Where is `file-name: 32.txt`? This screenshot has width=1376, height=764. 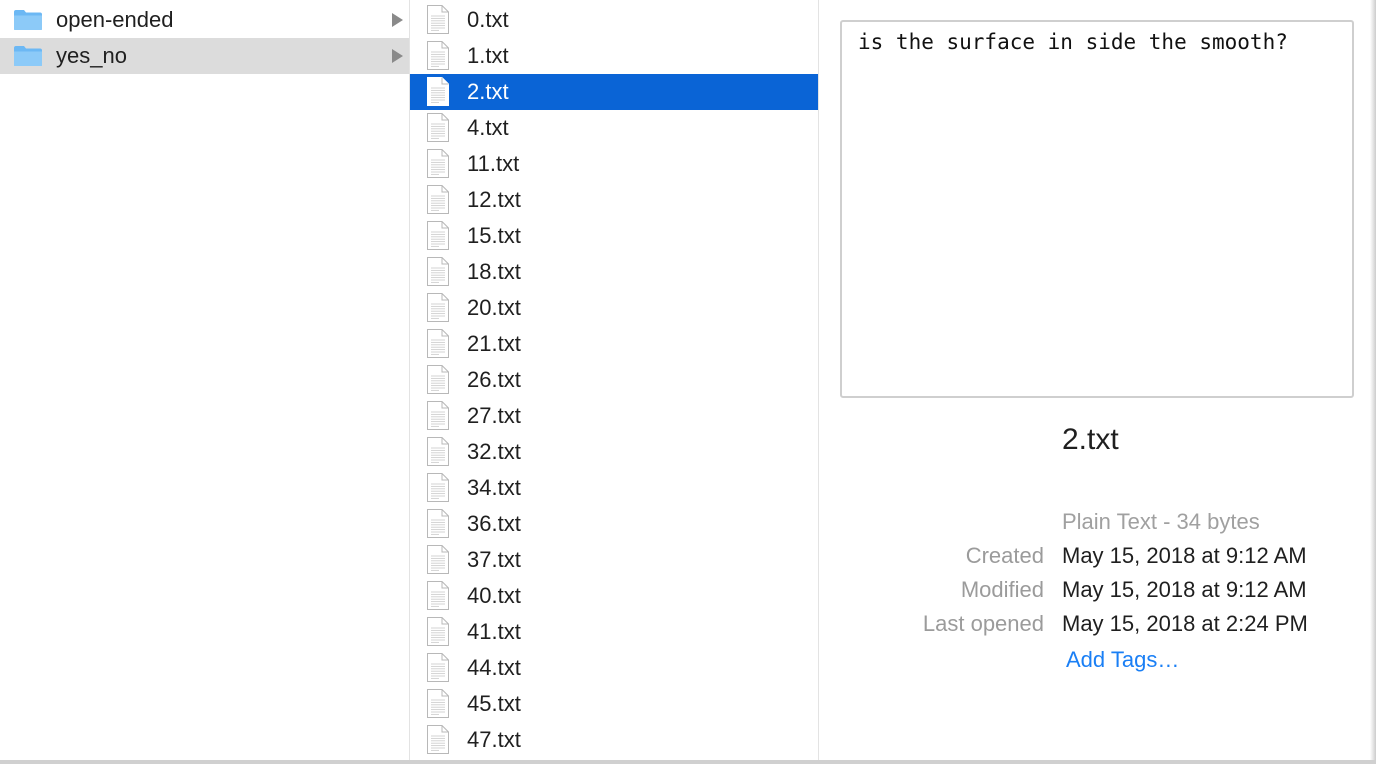
file-name: 32.txt is located at coordinates (494, 451).